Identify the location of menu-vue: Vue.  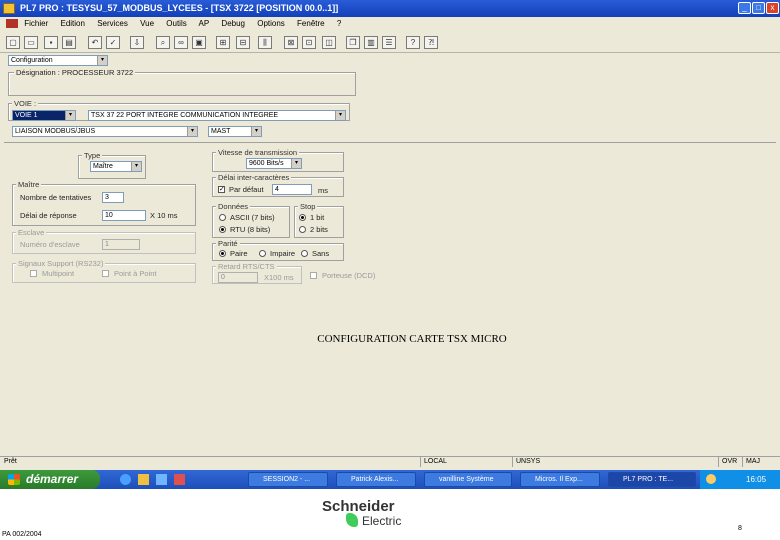
(147, 23).